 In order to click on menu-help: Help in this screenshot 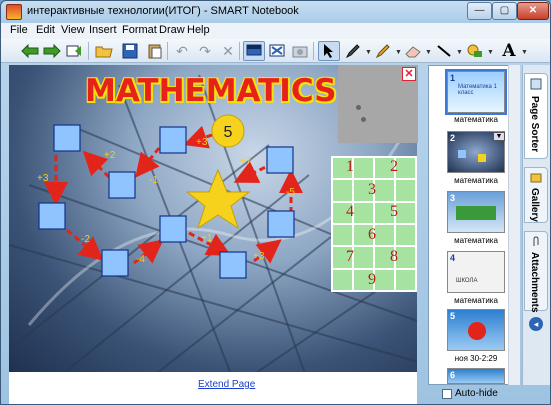, I will do `click(198, 30)`.